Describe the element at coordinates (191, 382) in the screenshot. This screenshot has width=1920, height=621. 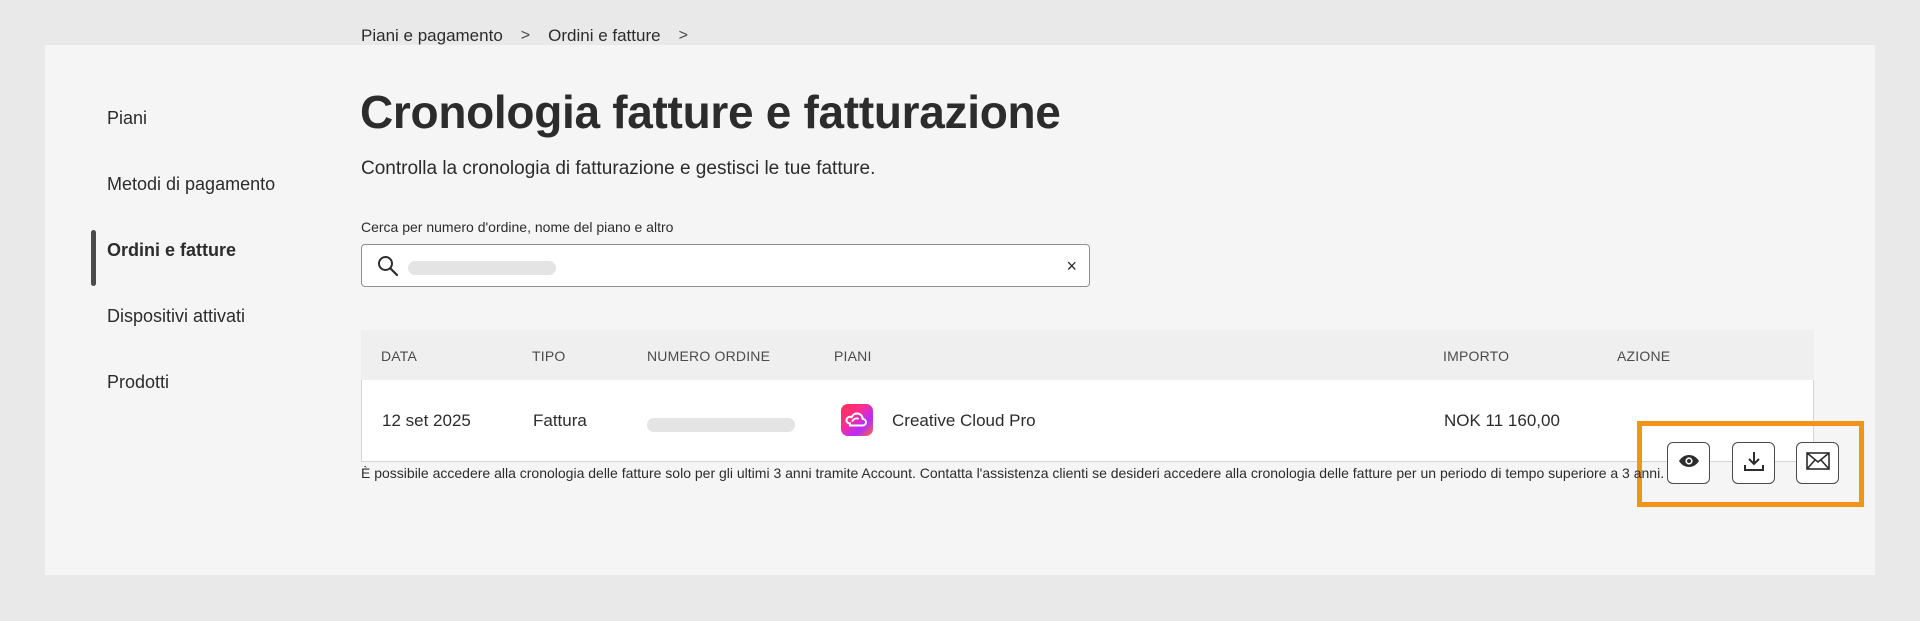
I see `sidebar-item-prodotti: Prodotti` at that location.